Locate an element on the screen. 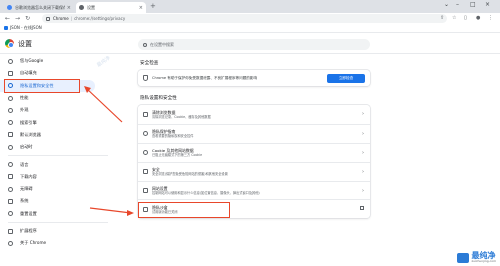 Image resolution: width=500 pixels, height=266 pixels. address-url: chrome://settings/privacy is located at coordinates (100, 18).